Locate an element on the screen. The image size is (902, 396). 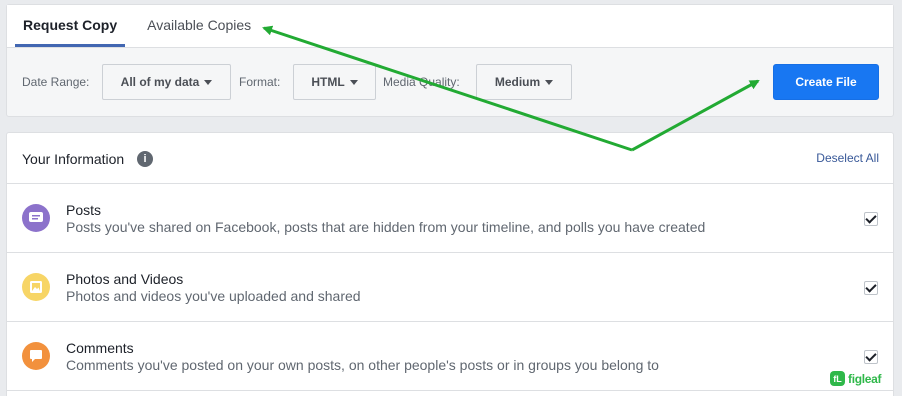
figleaf-watermark: fL figleaf is located at coordinates (856, 378).